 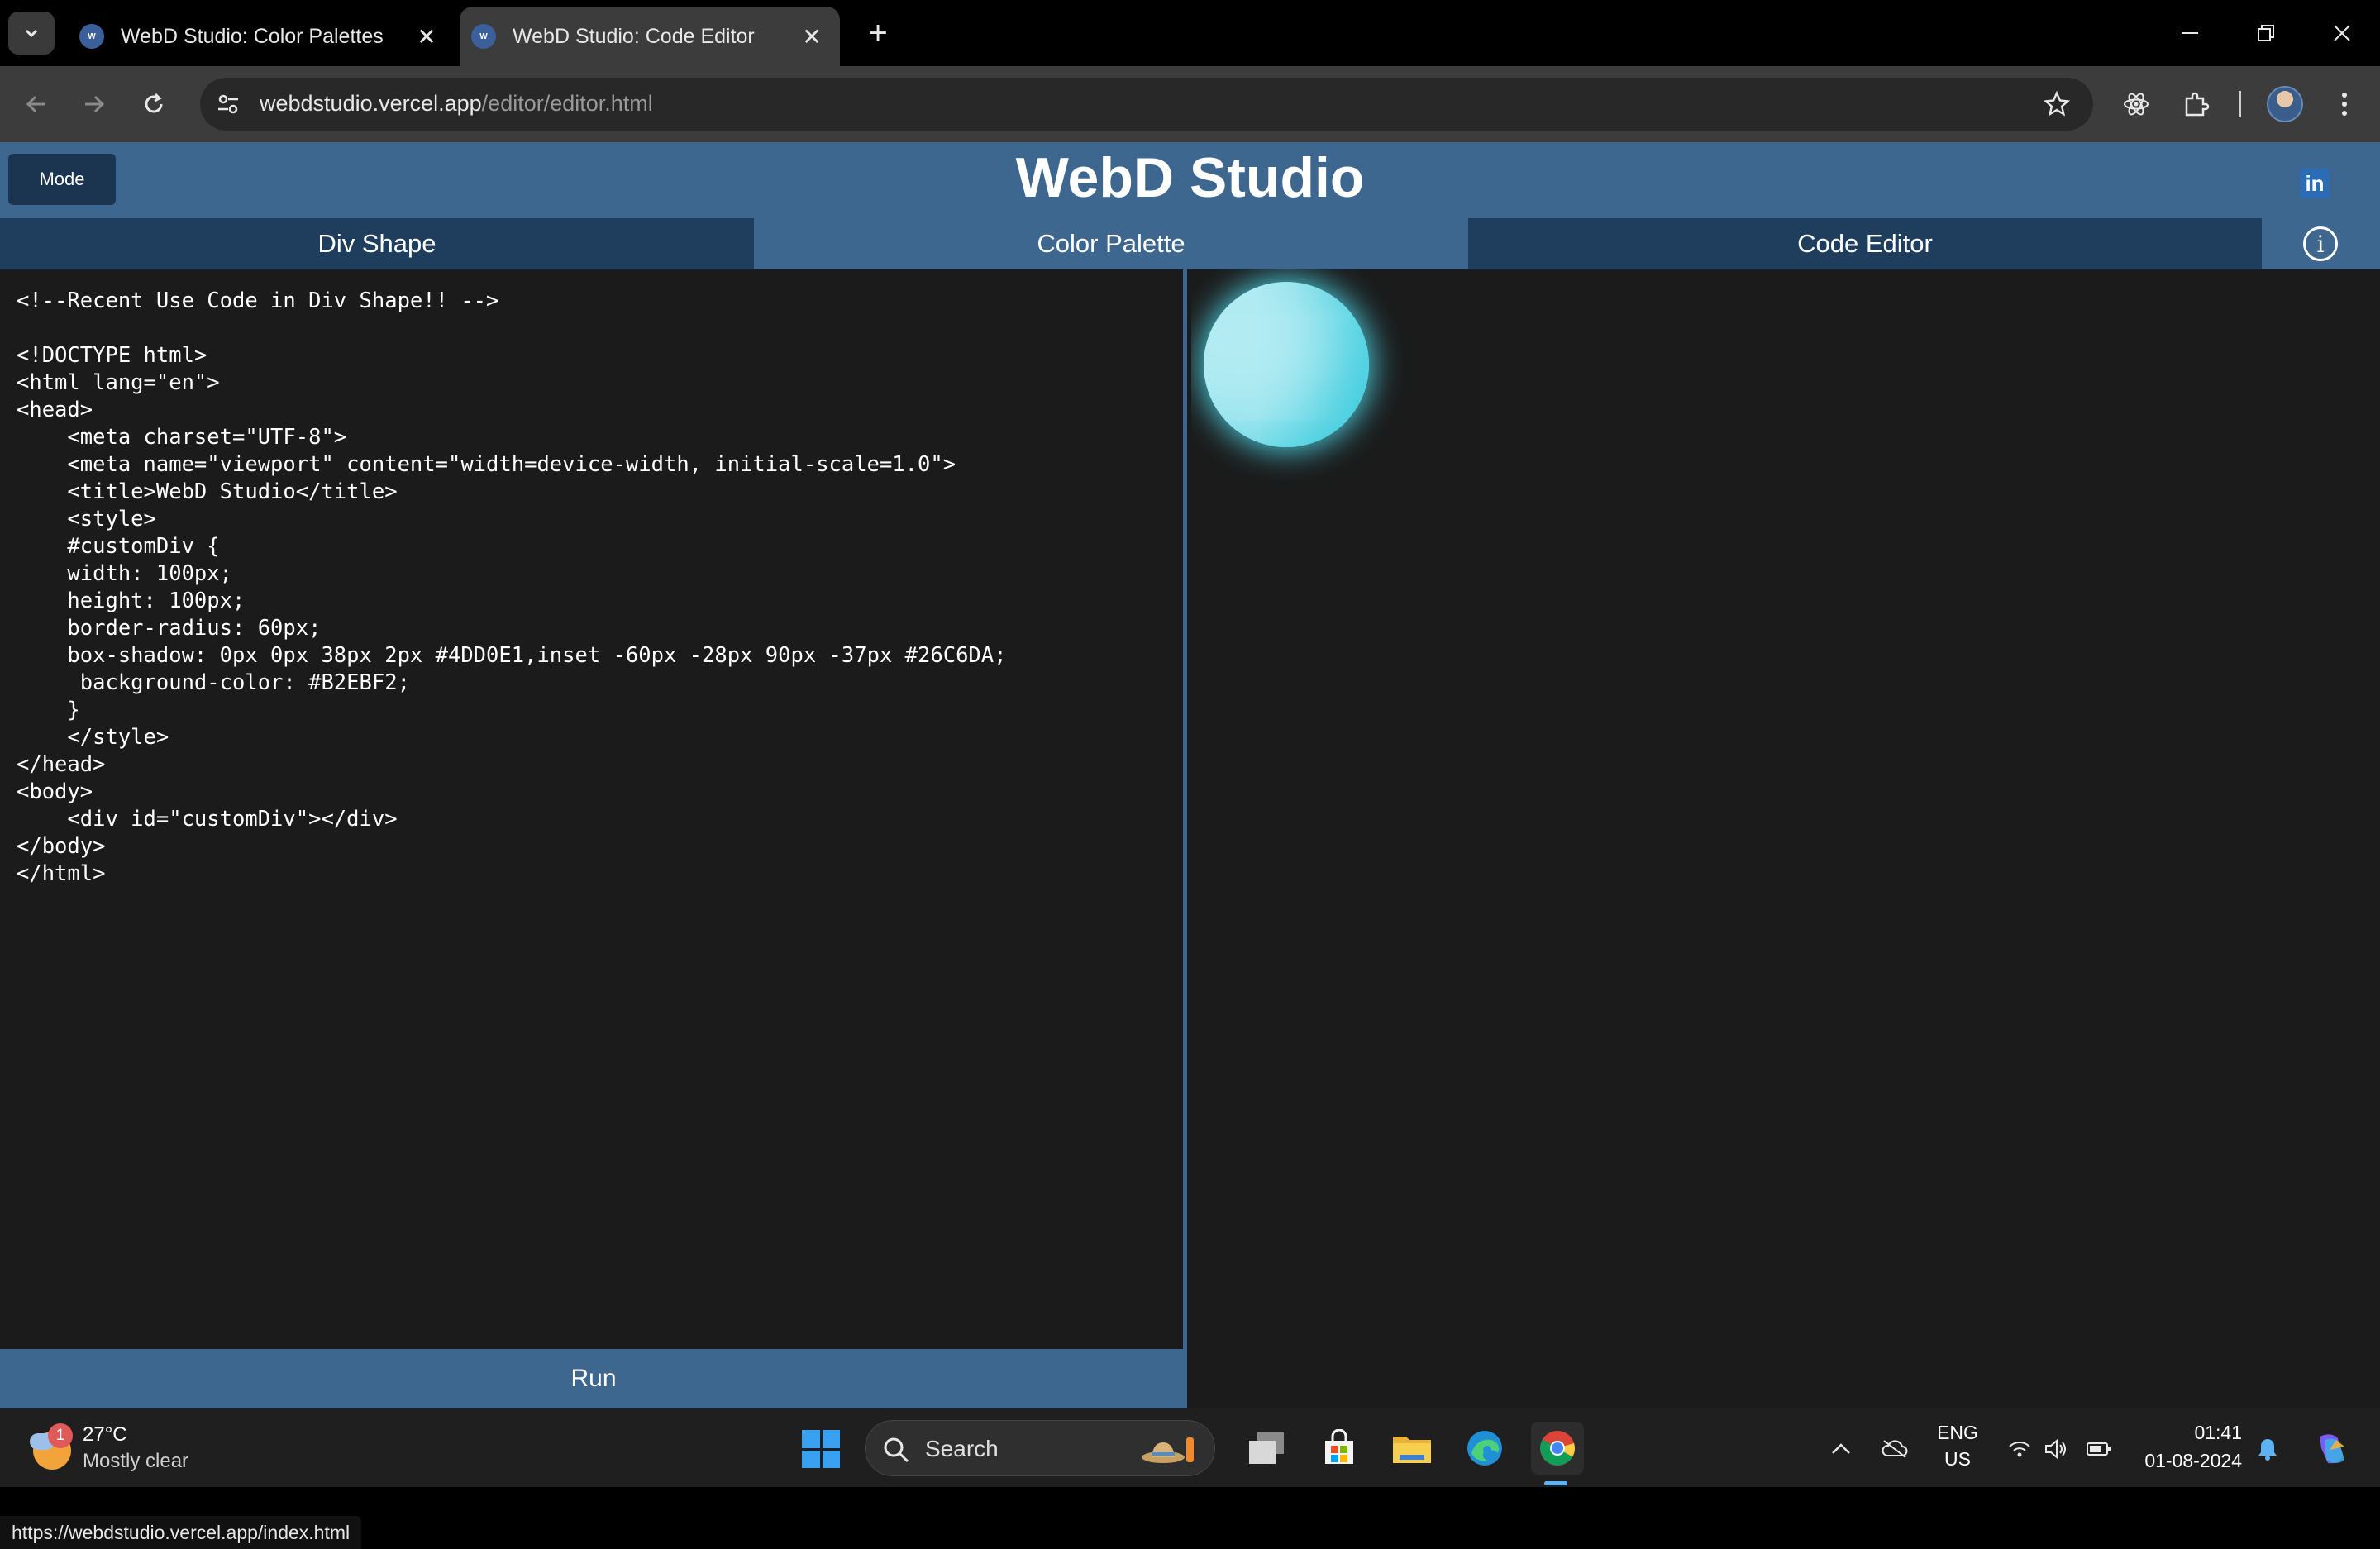 I want to click on forward-button, so click(x=94, y=104).